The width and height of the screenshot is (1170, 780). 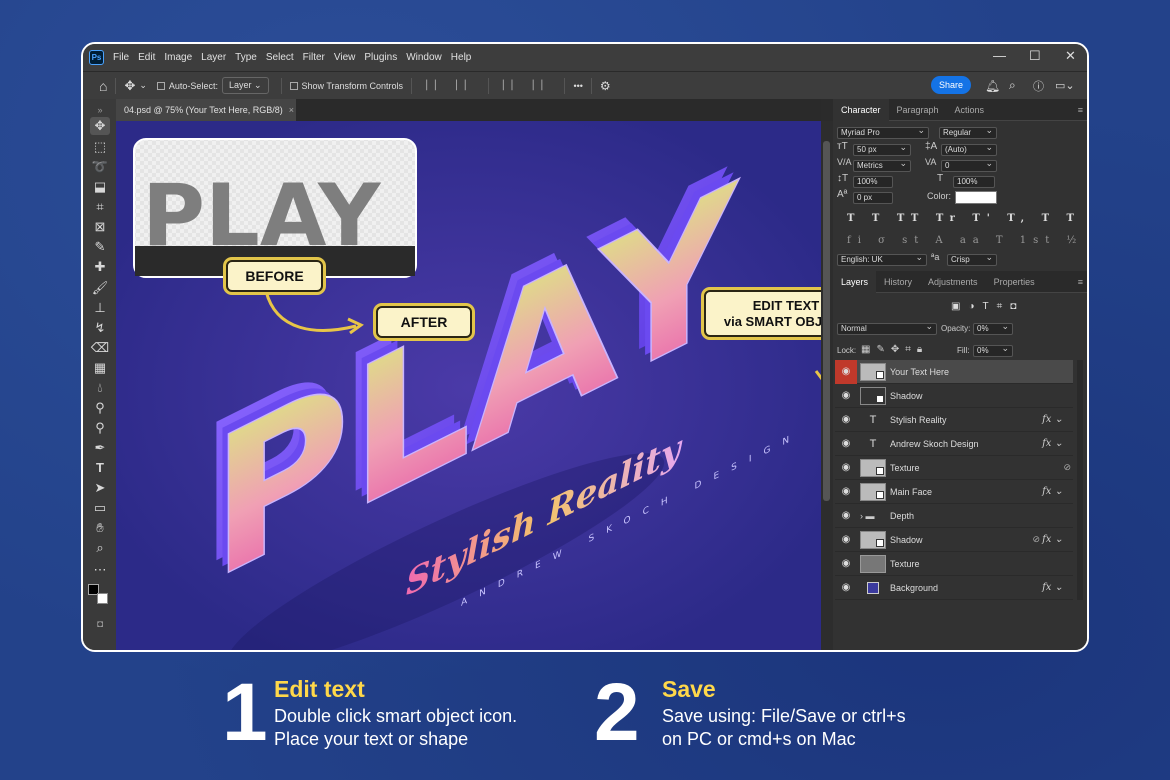 I want to click on tab-properties: Properties, so click(x=1014, y=282).